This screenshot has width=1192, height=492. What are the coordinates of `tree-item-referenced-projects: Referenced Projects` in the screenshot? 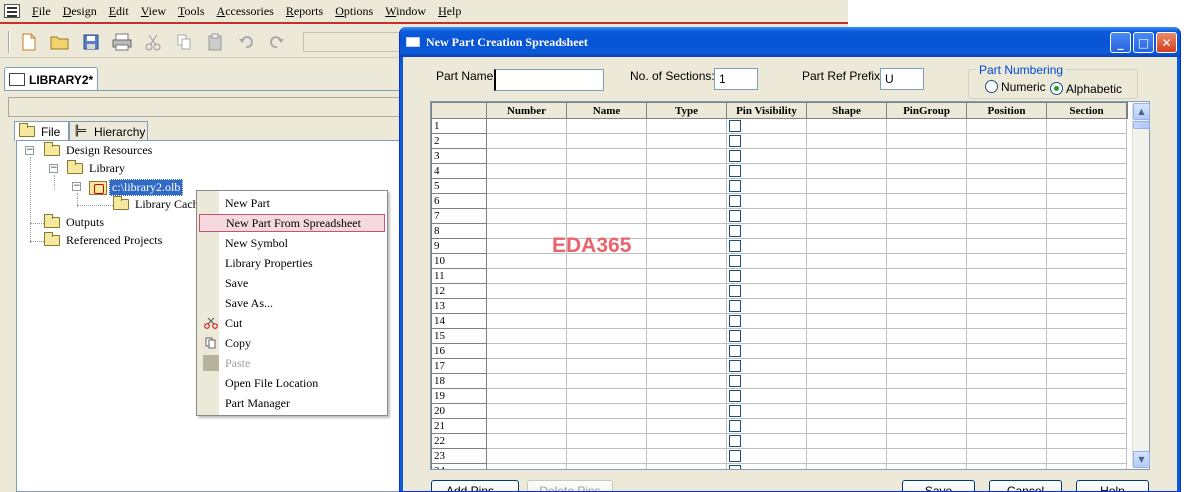 It's located at (103, 240).